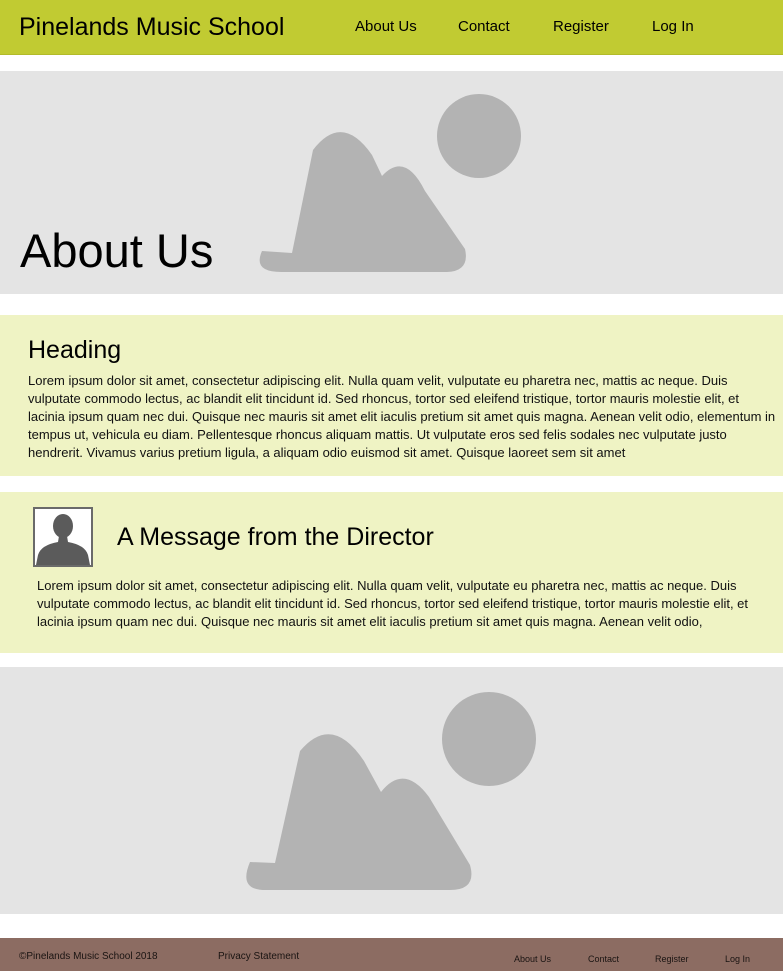 This screenshot has width=783, height=971. Describe the element at coordinates (603, 959) in the screenshot. I see `footer-nav-contact: Contact` at that location.